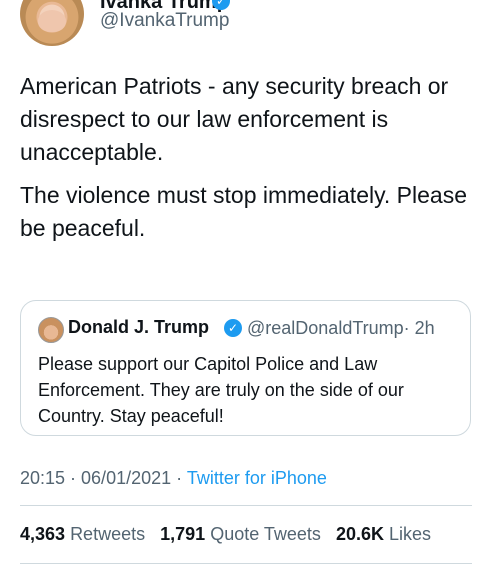 This screenshot has width=492, height=570. I want to click on likes-count: 20.6K, so click(359, 534).